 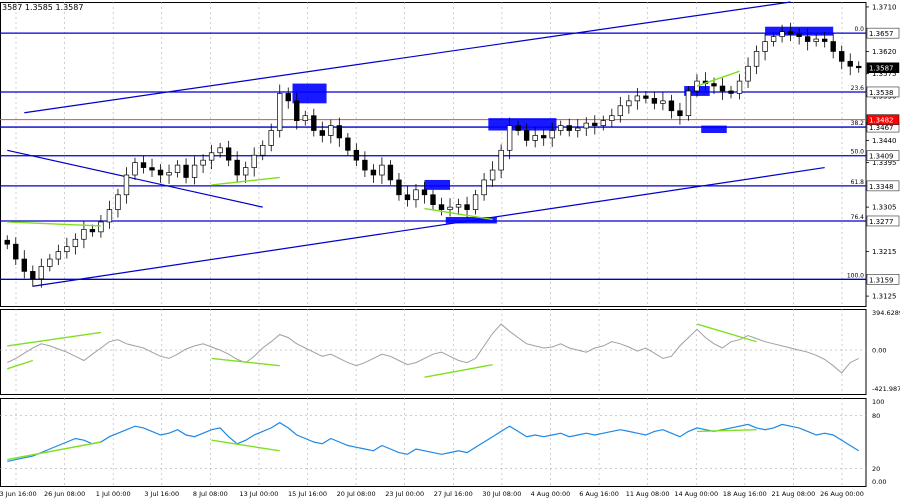 I want to click on x-tick-label: 26 Aug 00:00, so click(x=842, y=494).